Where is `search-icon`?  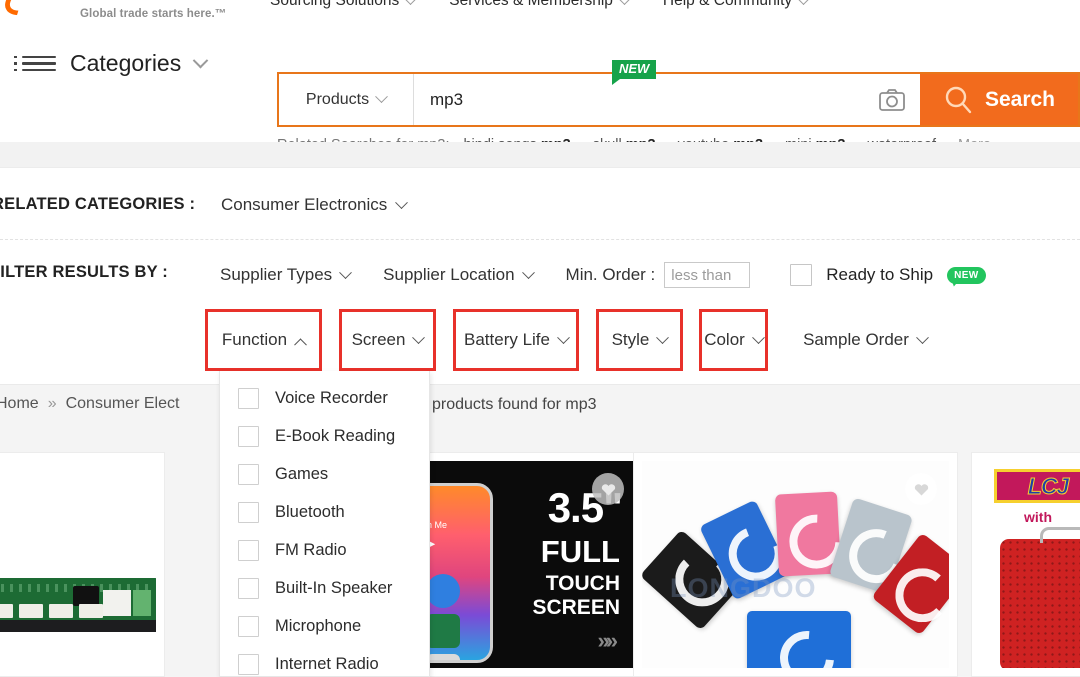 search-icon is located at coordinates (958, 99).